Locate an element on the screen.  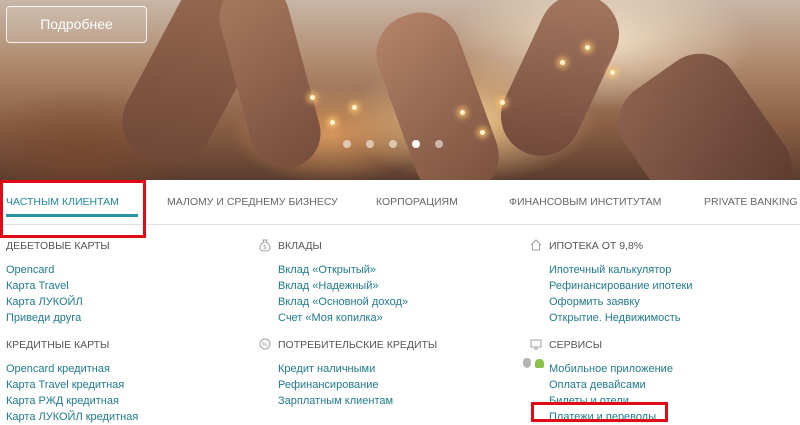
carousel-dots is located at coordinates (393, 144).